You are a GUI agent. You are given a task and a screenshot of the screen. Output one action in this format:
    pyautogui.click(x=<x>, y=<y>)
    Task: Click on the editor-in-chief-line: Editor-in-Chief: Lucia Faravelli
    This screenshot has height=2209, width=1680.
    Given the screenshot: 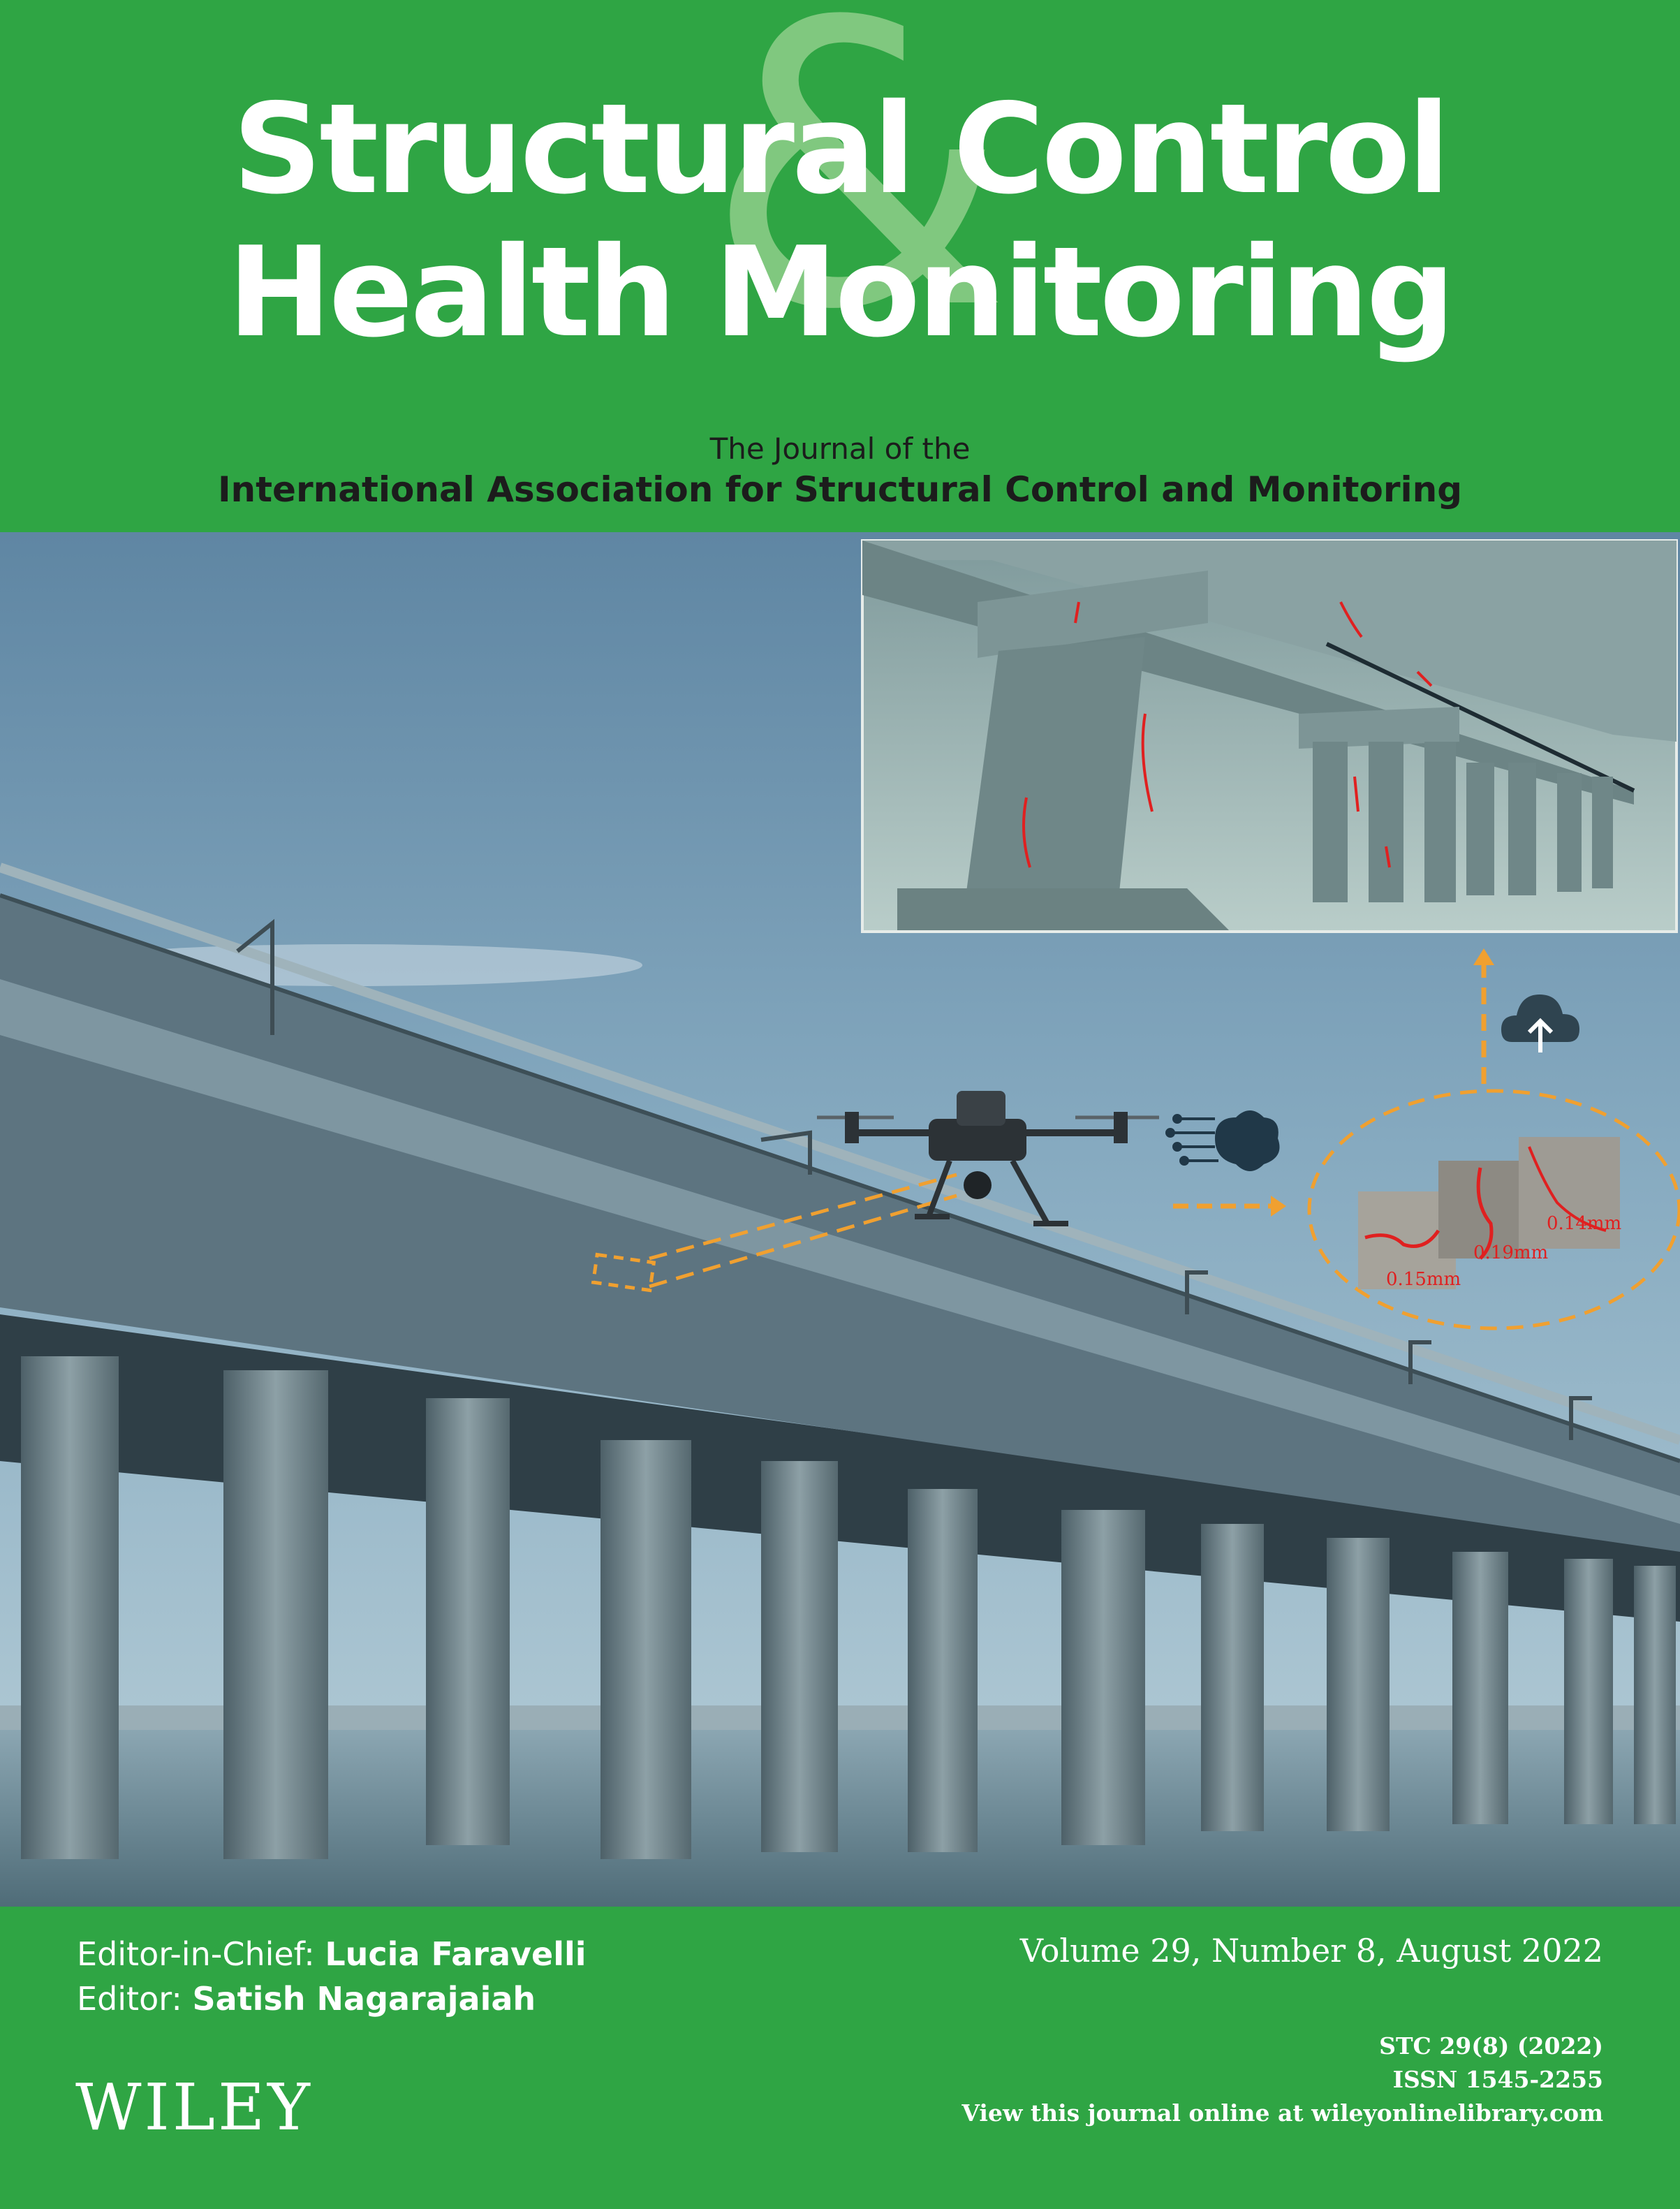 What is the action you would take?
    pyautogui.click(x=332, y=1954)
    